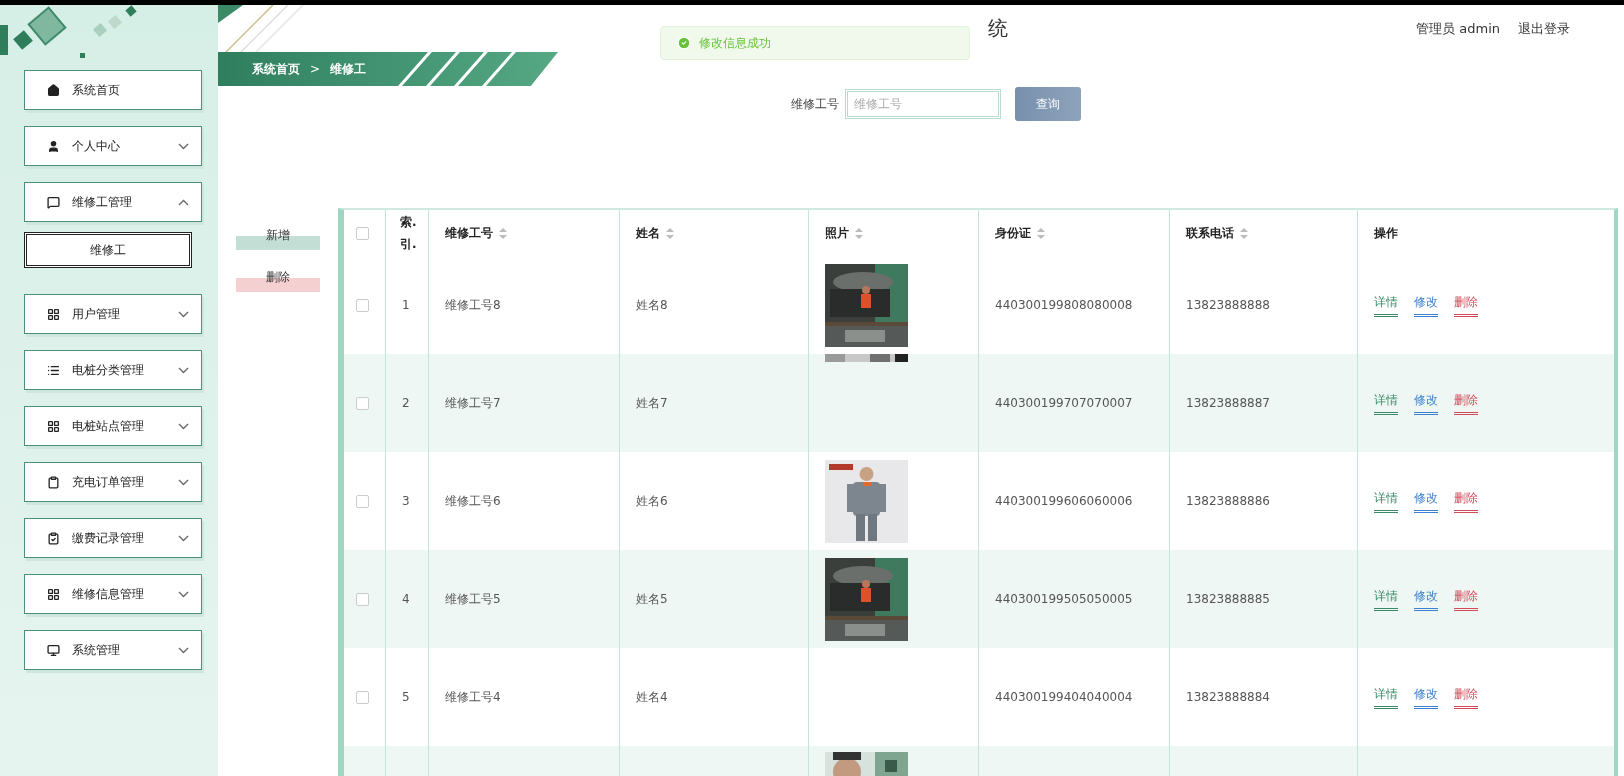 The height and width of the screenshot is (776, 1624). Describe the element at coordinates (53, 538) in the screenshot. I see `clipboard-check-icon` at that location.